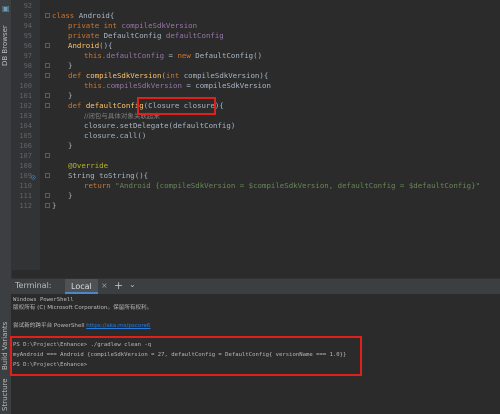 This screenshot has height=414, width=500. Describe the element at coordinates (25, 176) in the screenshot. I see `line-number: 109` at that location.